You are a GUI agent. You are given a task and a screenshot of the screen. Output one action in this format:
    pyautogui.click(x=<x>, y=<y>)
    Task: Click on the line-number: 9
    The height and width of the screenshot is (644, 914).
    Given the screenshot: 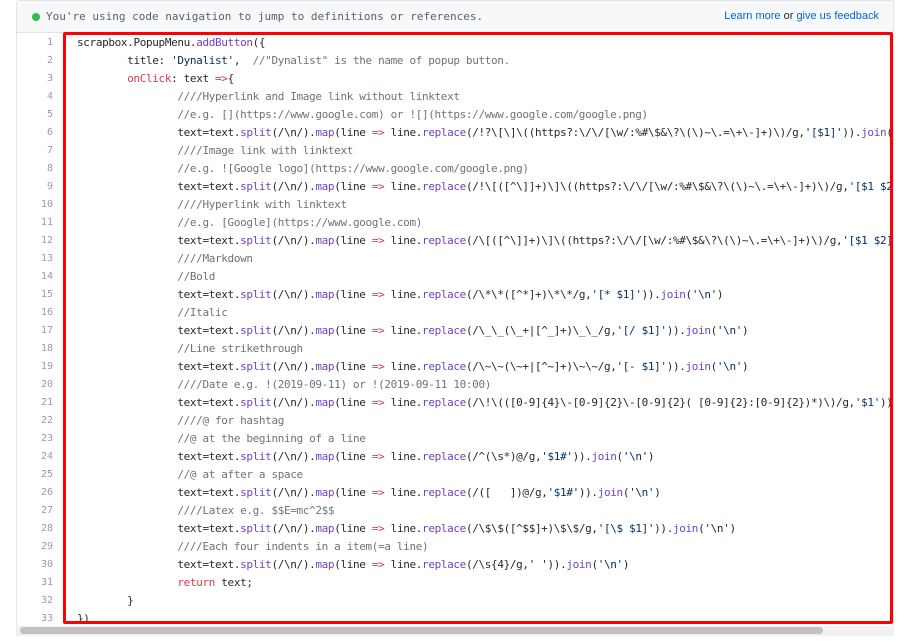 What is the action you would take?
    pyautogui.click(x=35, y=187)
    